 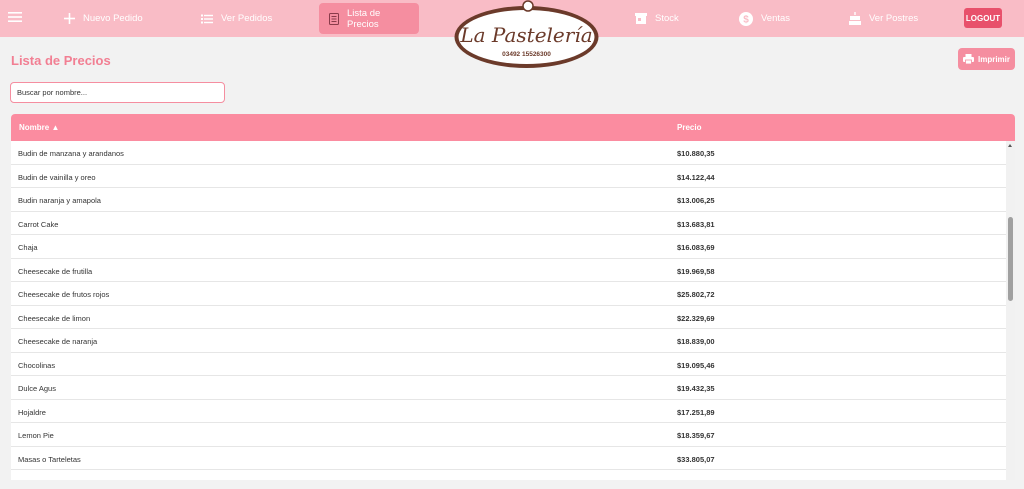 What do you see at coordinates (696, 271) in the screenshot?
I see `product-price: $19.969,58` at bounding box center [696, 271].